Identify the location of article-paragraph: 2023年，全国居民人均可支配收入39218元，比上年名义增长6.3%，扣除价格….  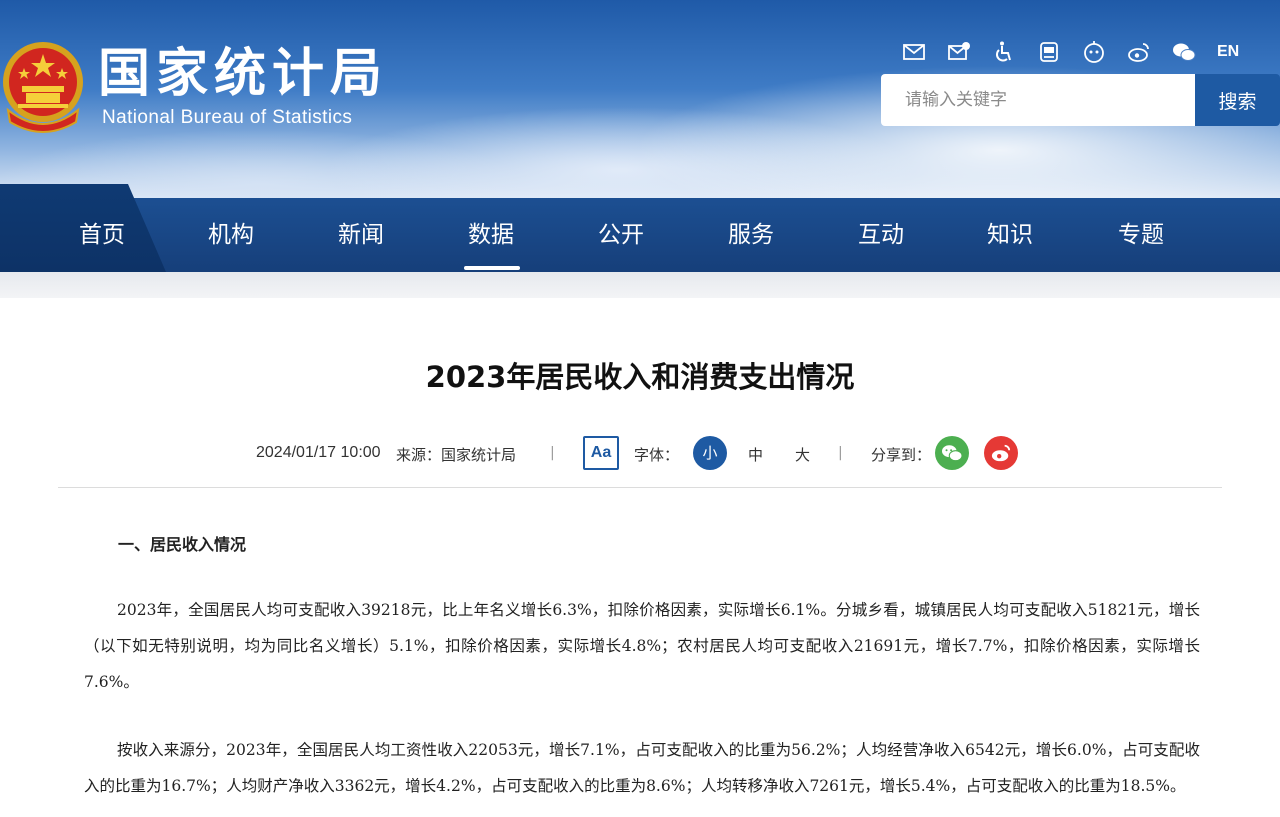
(642, 646).